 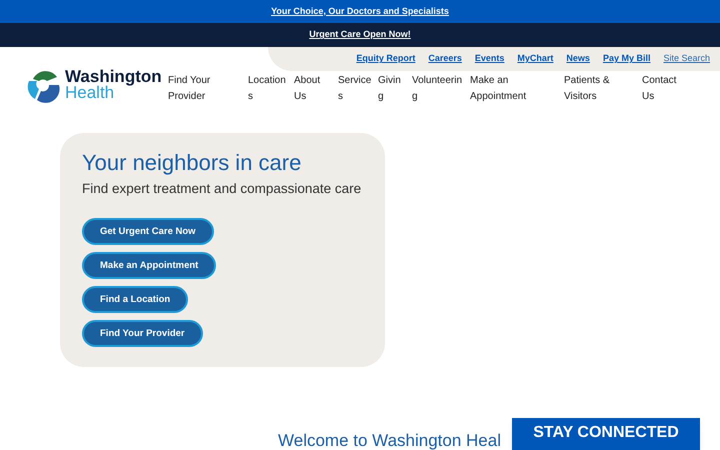 What do you see at coordinates (222, 189) in the screenshot?
I see `hero-subtitle: Find expert treatment and compassionate care` at bounding box center [222, 189].